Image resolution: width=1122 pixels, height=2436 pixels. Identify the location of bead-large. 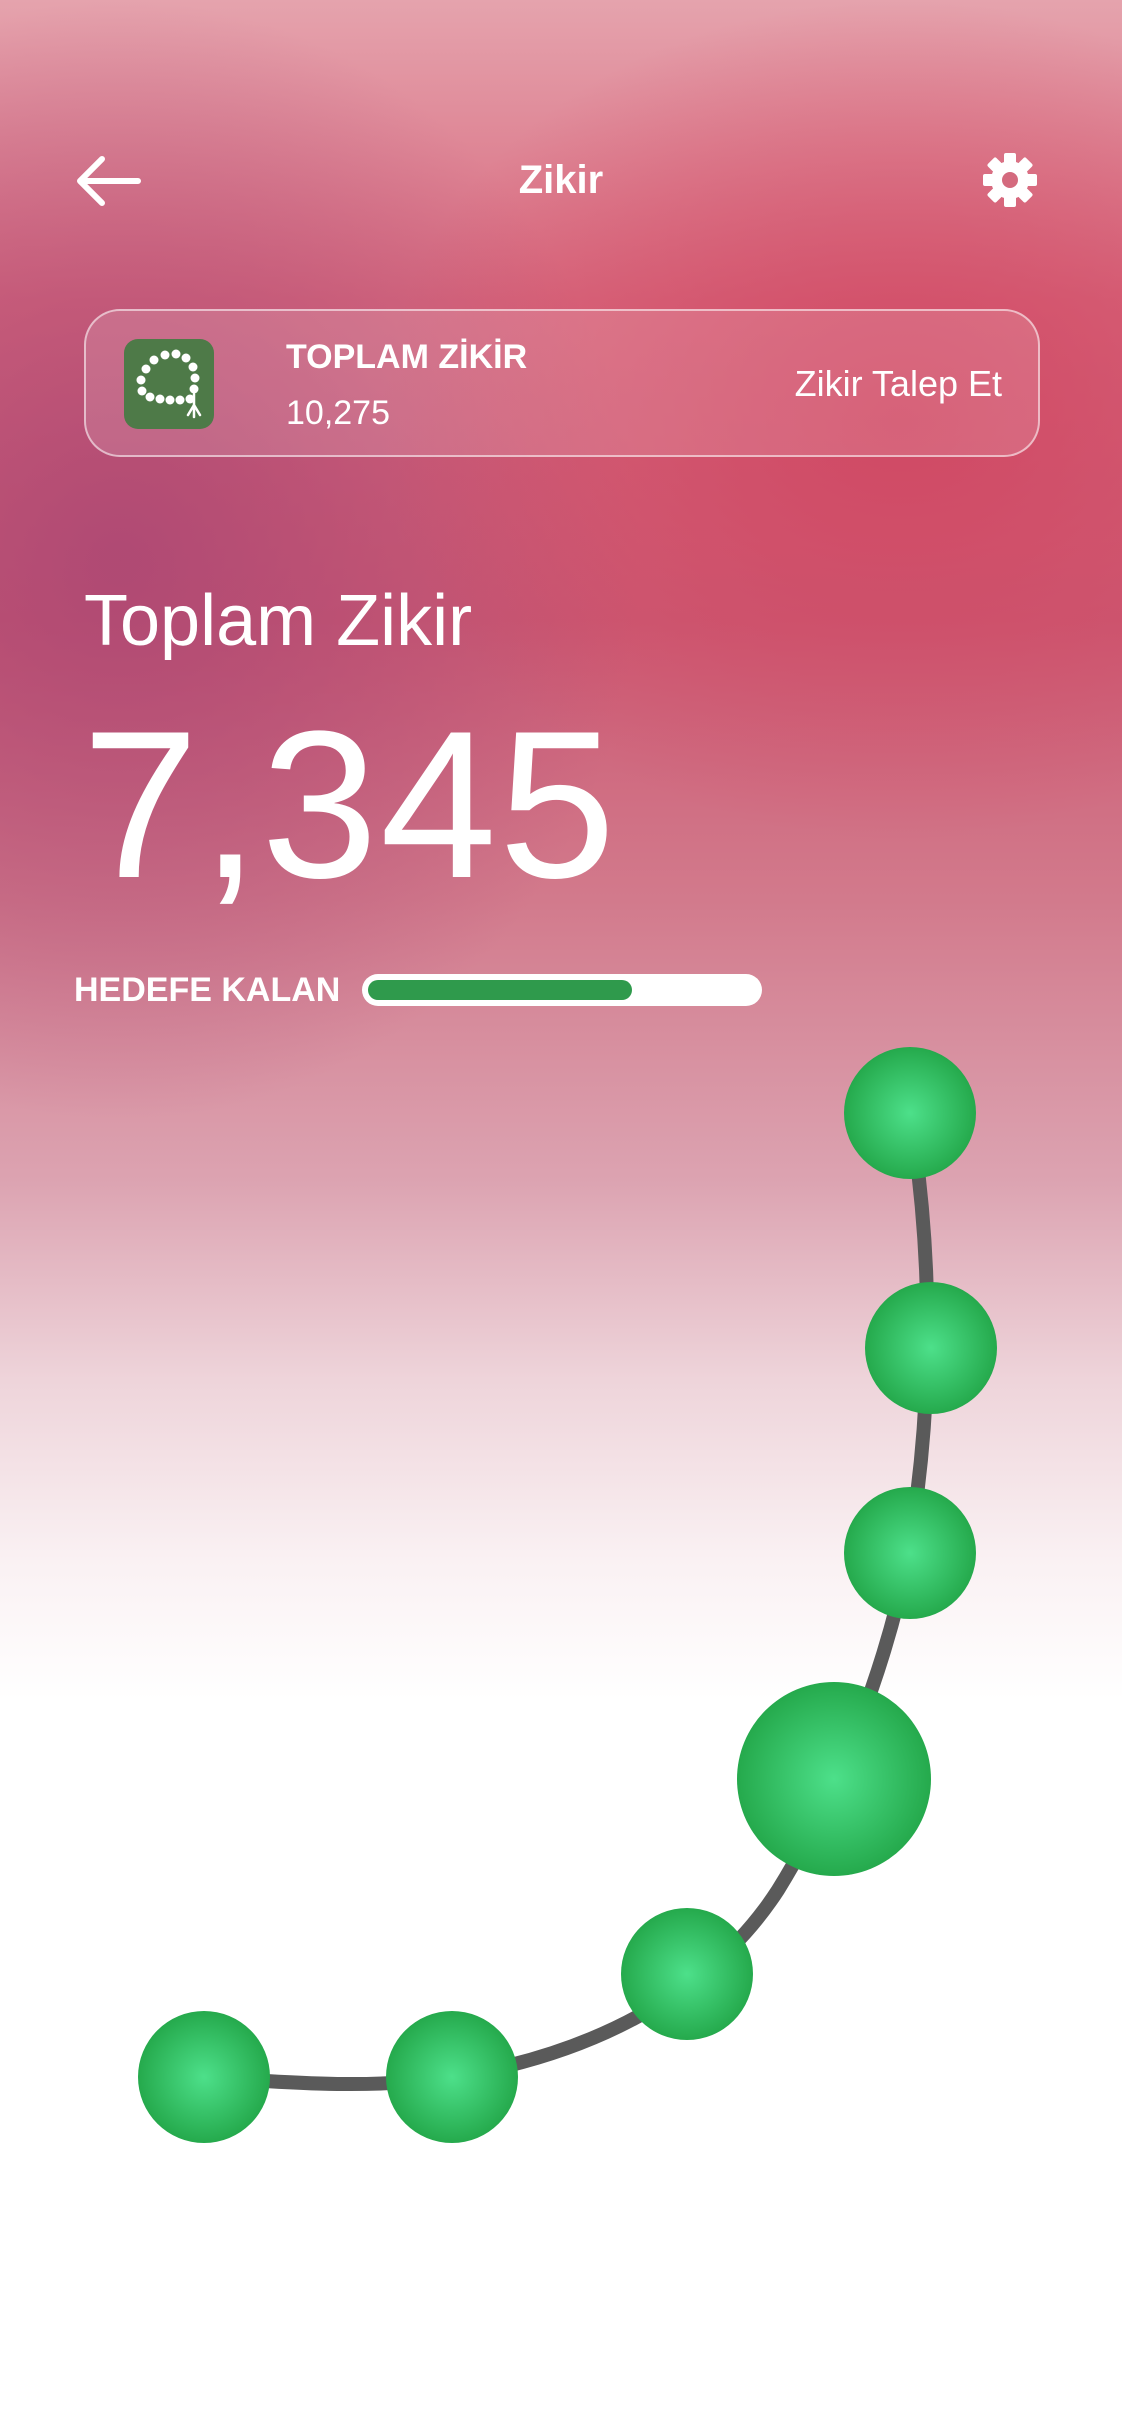
(834, 1779).